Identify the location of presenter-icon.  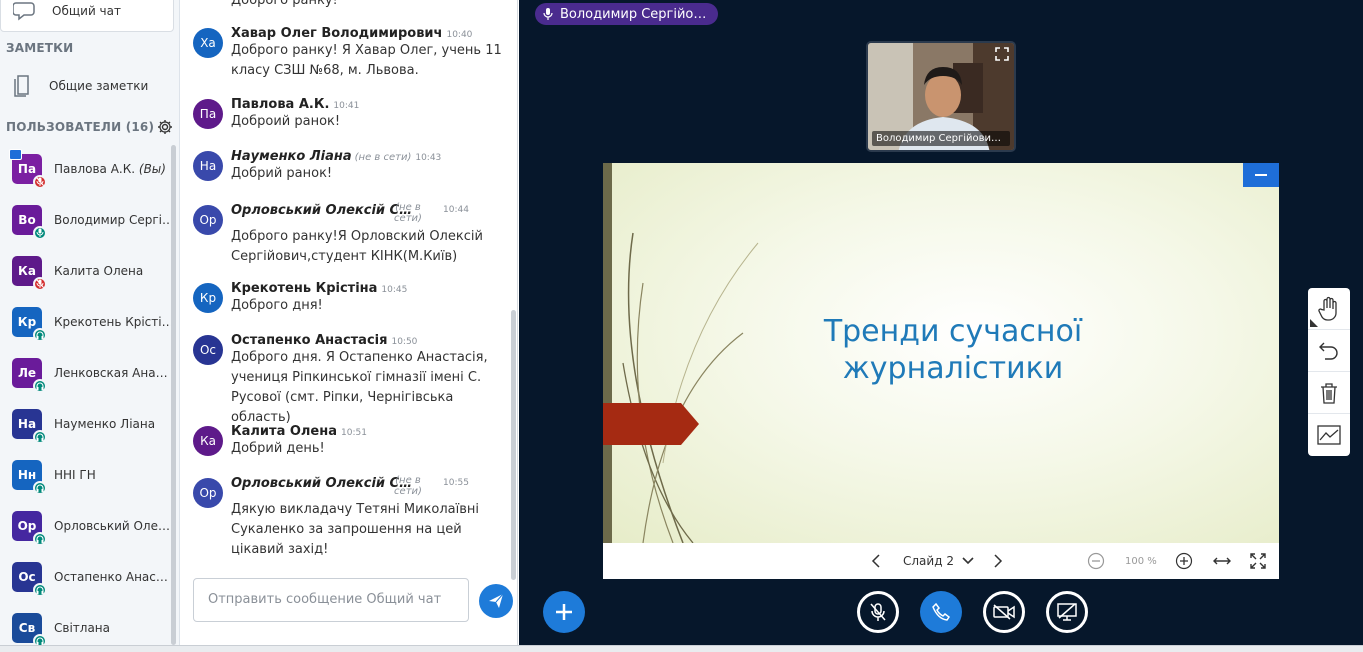
(15, 154).